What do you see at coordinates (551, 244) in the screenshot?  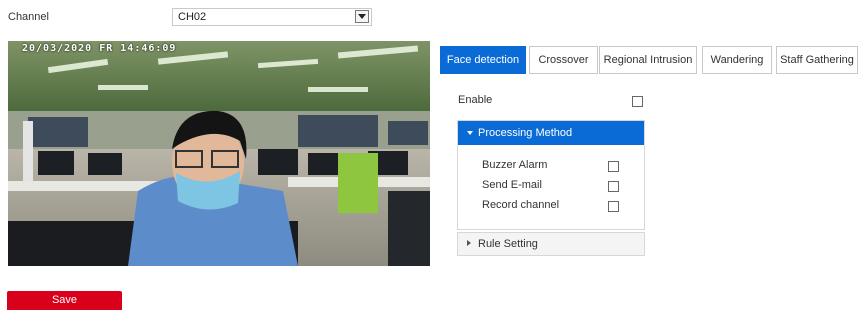 I see `rule-setting-header: Rule Setting` at bounding box center [551, 244].